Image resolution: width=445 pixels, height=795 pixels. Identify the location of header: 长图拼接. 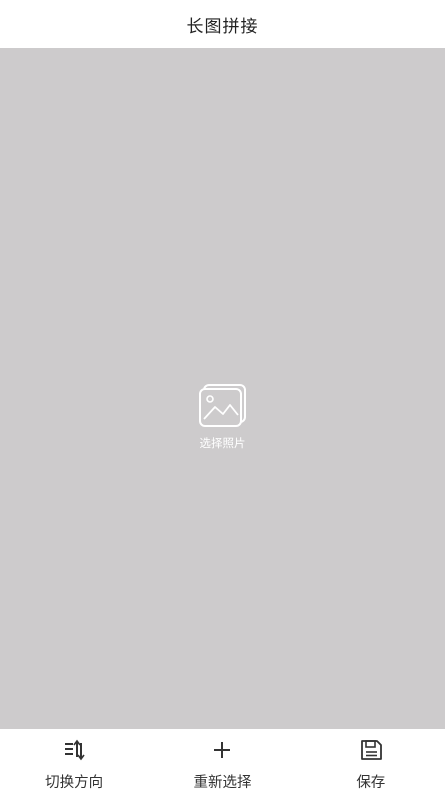
(222, 24).